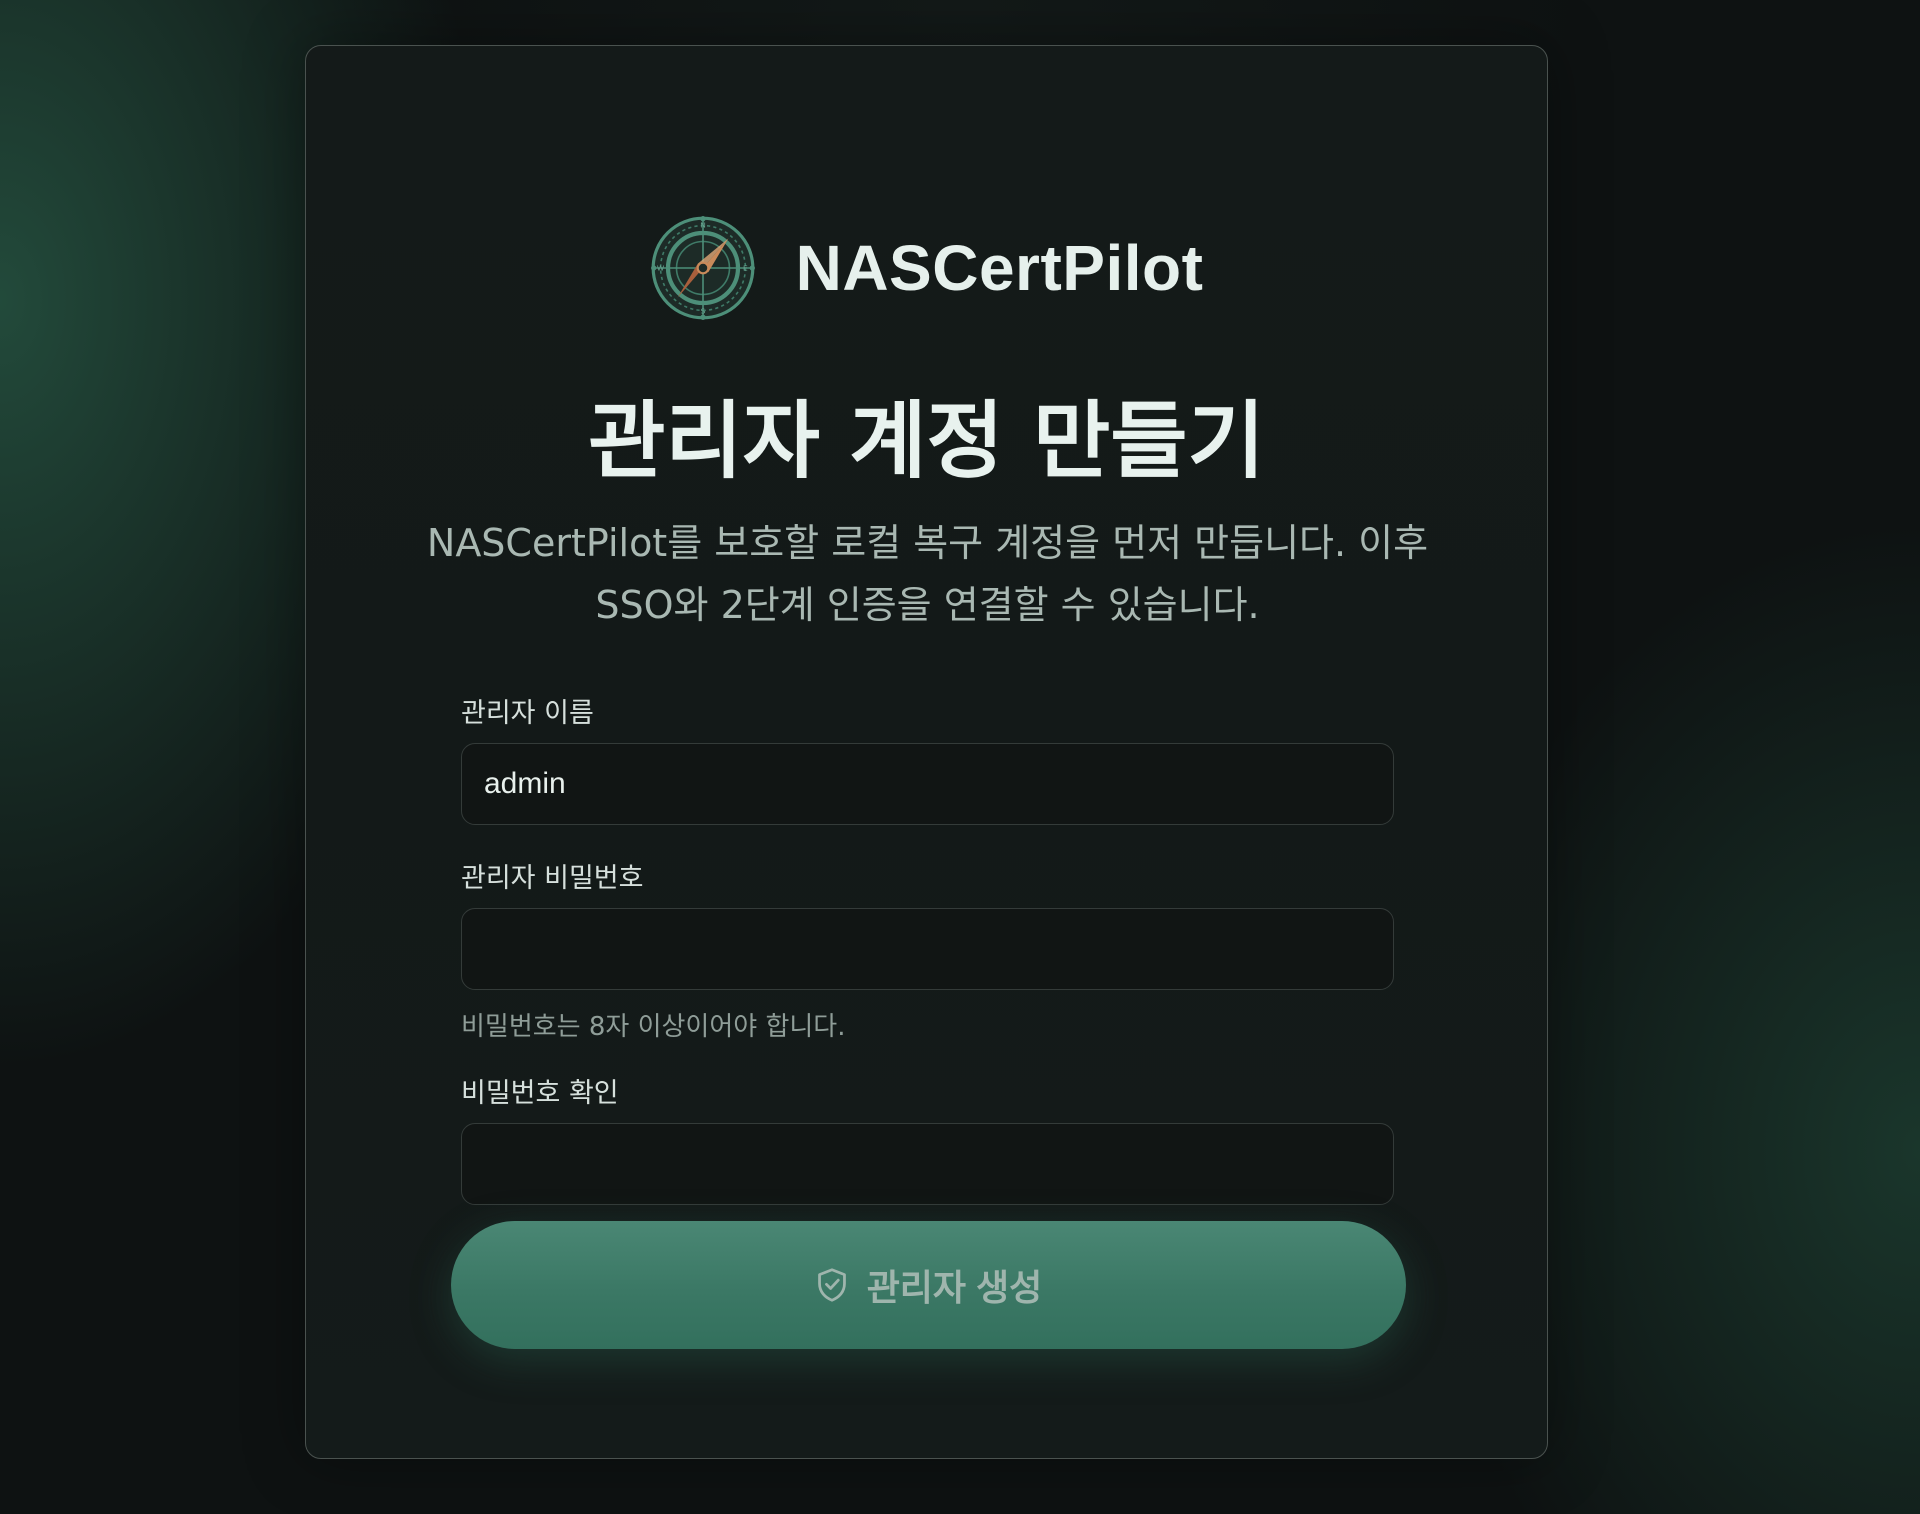  I want to click on create-admin-button: 관리자 생성, so click(928, 1285).